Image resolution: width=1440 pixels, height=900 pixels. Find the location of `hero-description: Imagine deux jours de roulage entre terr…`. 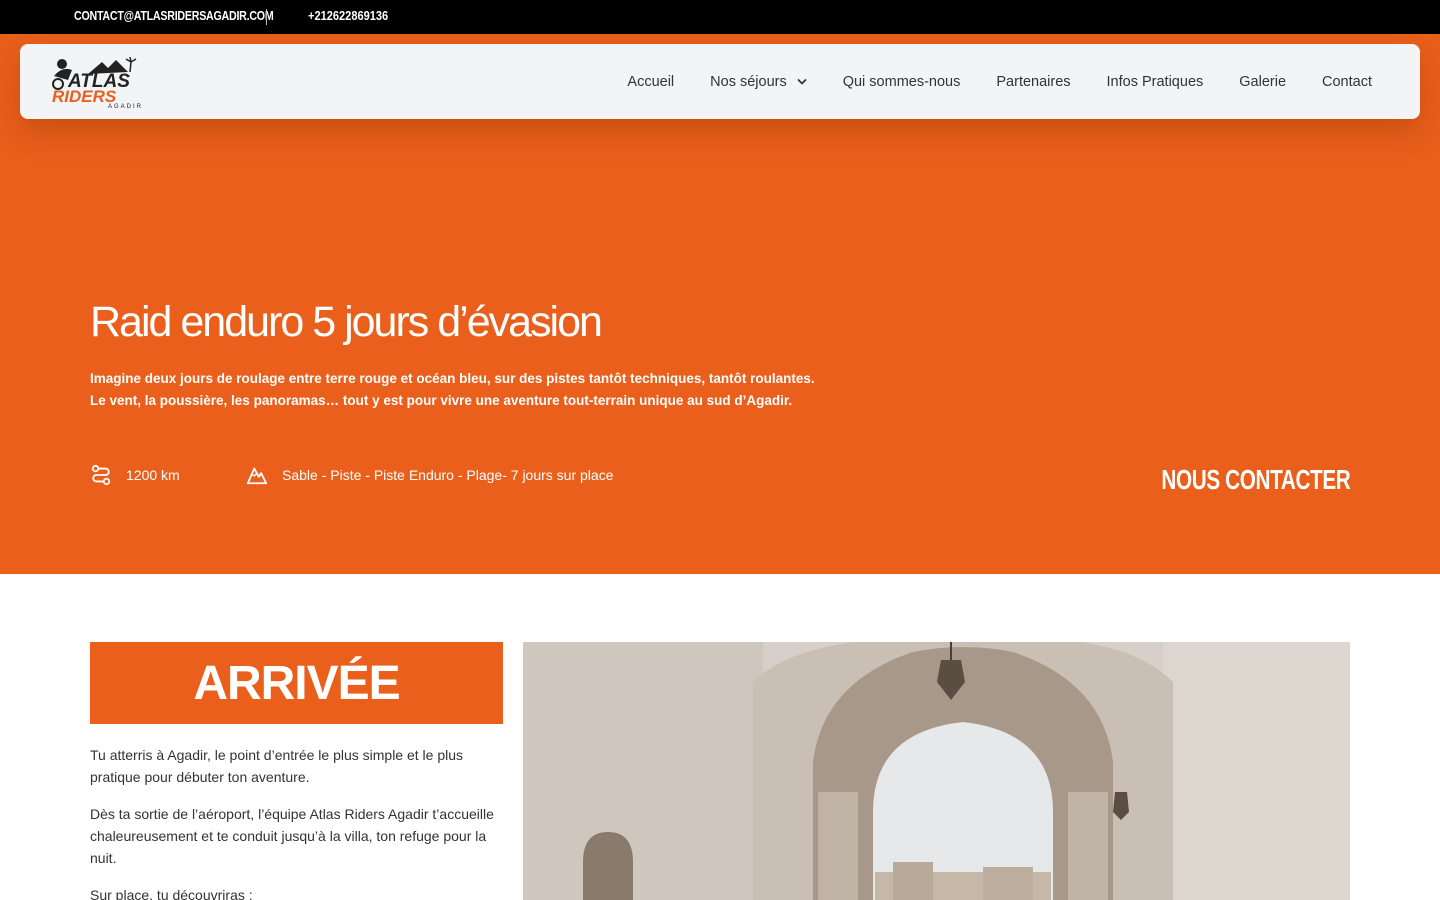

hero-description: Imagine deux jours de roulage entre terr… is located at coordinates (470, 390).